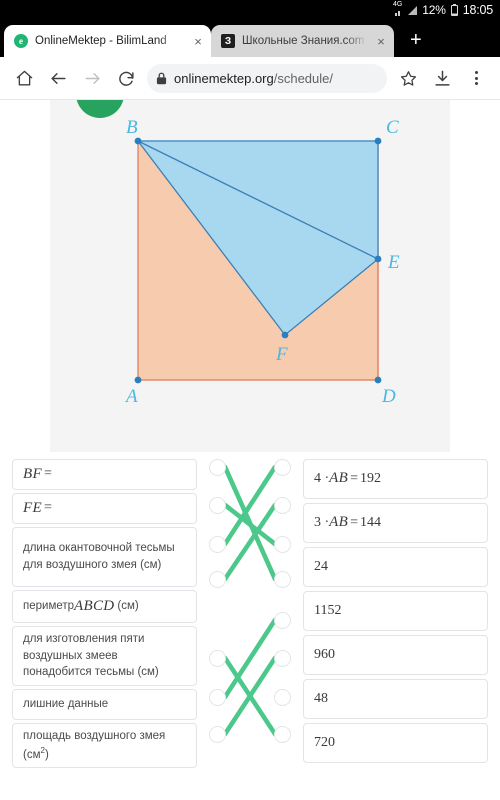  Describe the element at coordinates (395, 611) in the screenshot. I see `right-item-r4: 1152` at that location.